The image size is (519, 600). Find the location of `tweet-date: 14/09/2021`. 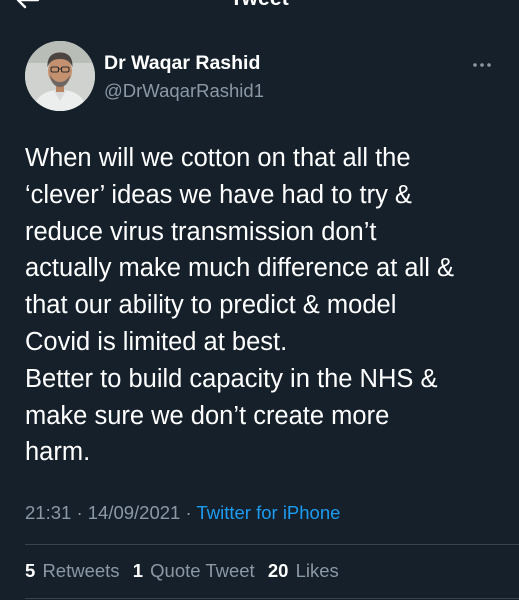

tweet-date: 14/09/2021 is located at coordinates (134, 512).